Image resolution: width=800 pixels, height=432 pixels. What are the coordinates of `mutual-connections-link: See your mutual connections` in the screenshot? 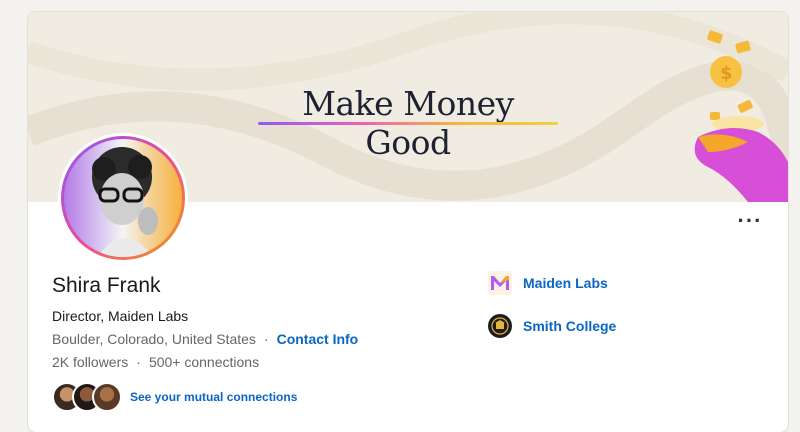 It's located at (213, 397).